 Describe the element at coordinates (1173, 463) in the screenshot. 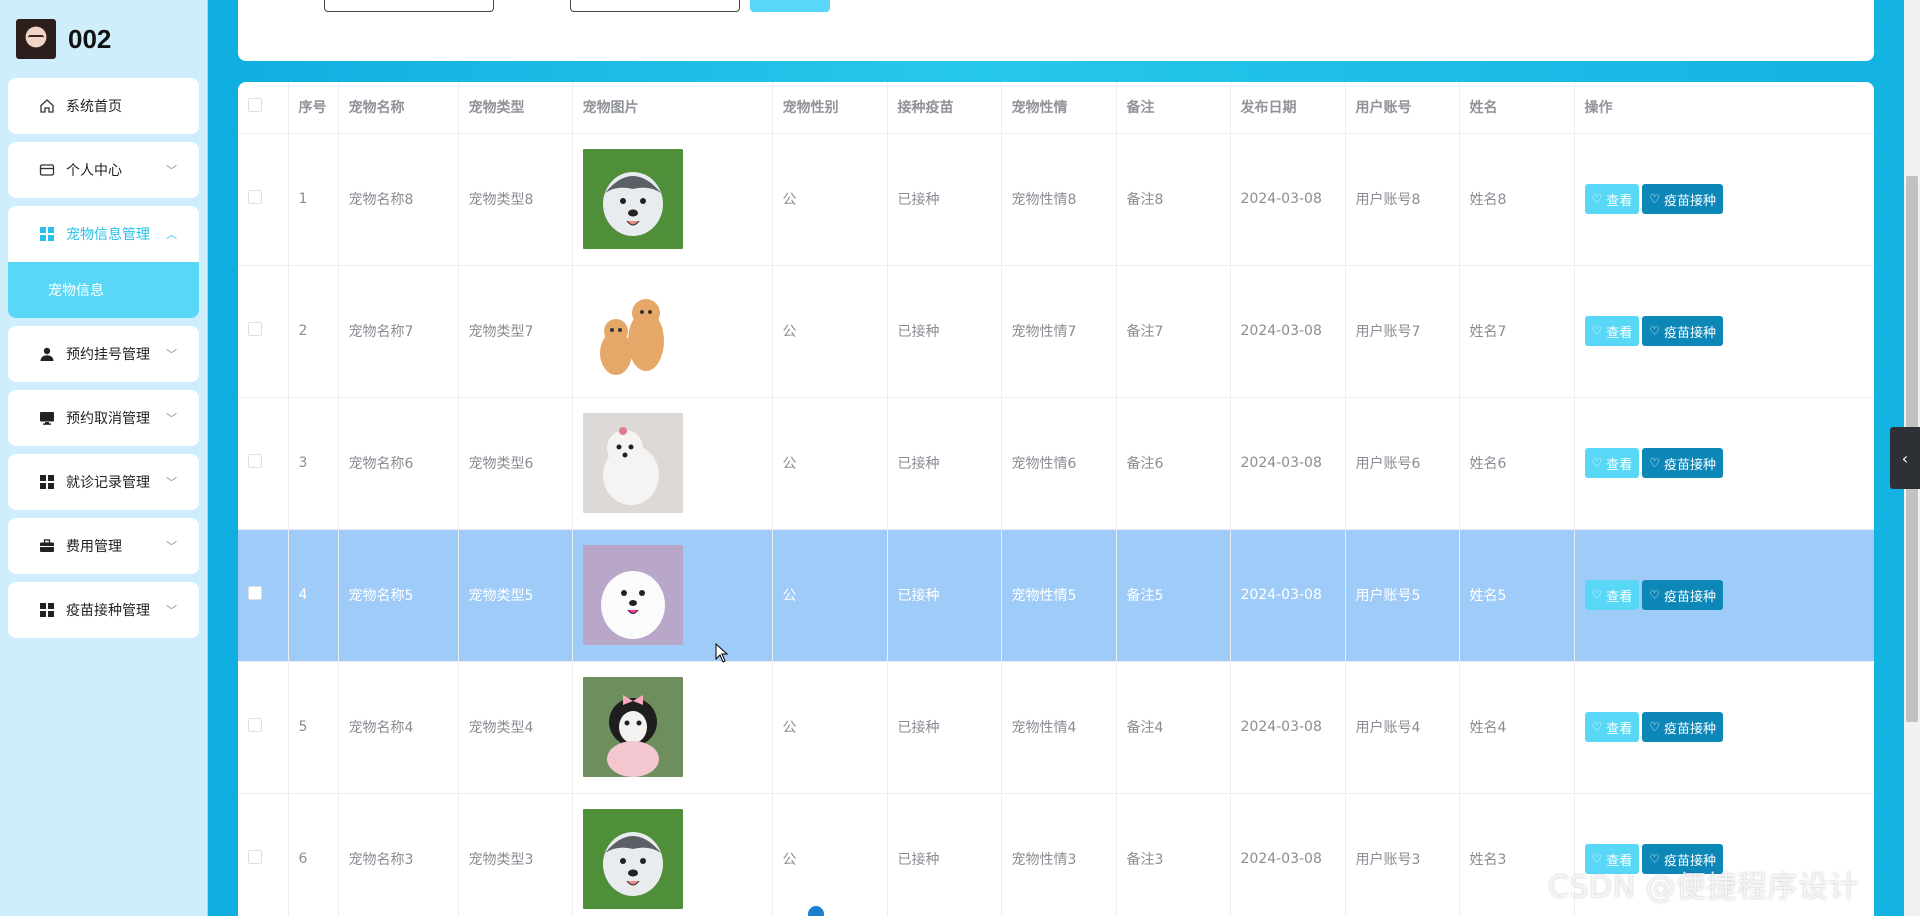

I see `cell-note: 备注6` at that location.